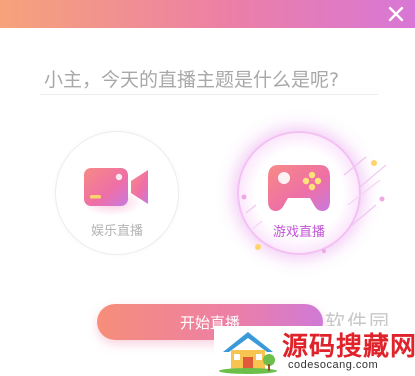  What do you see at coordinates (207, 14) in the screenshot?
I see `title-bar` at bounding box center [207, 14].